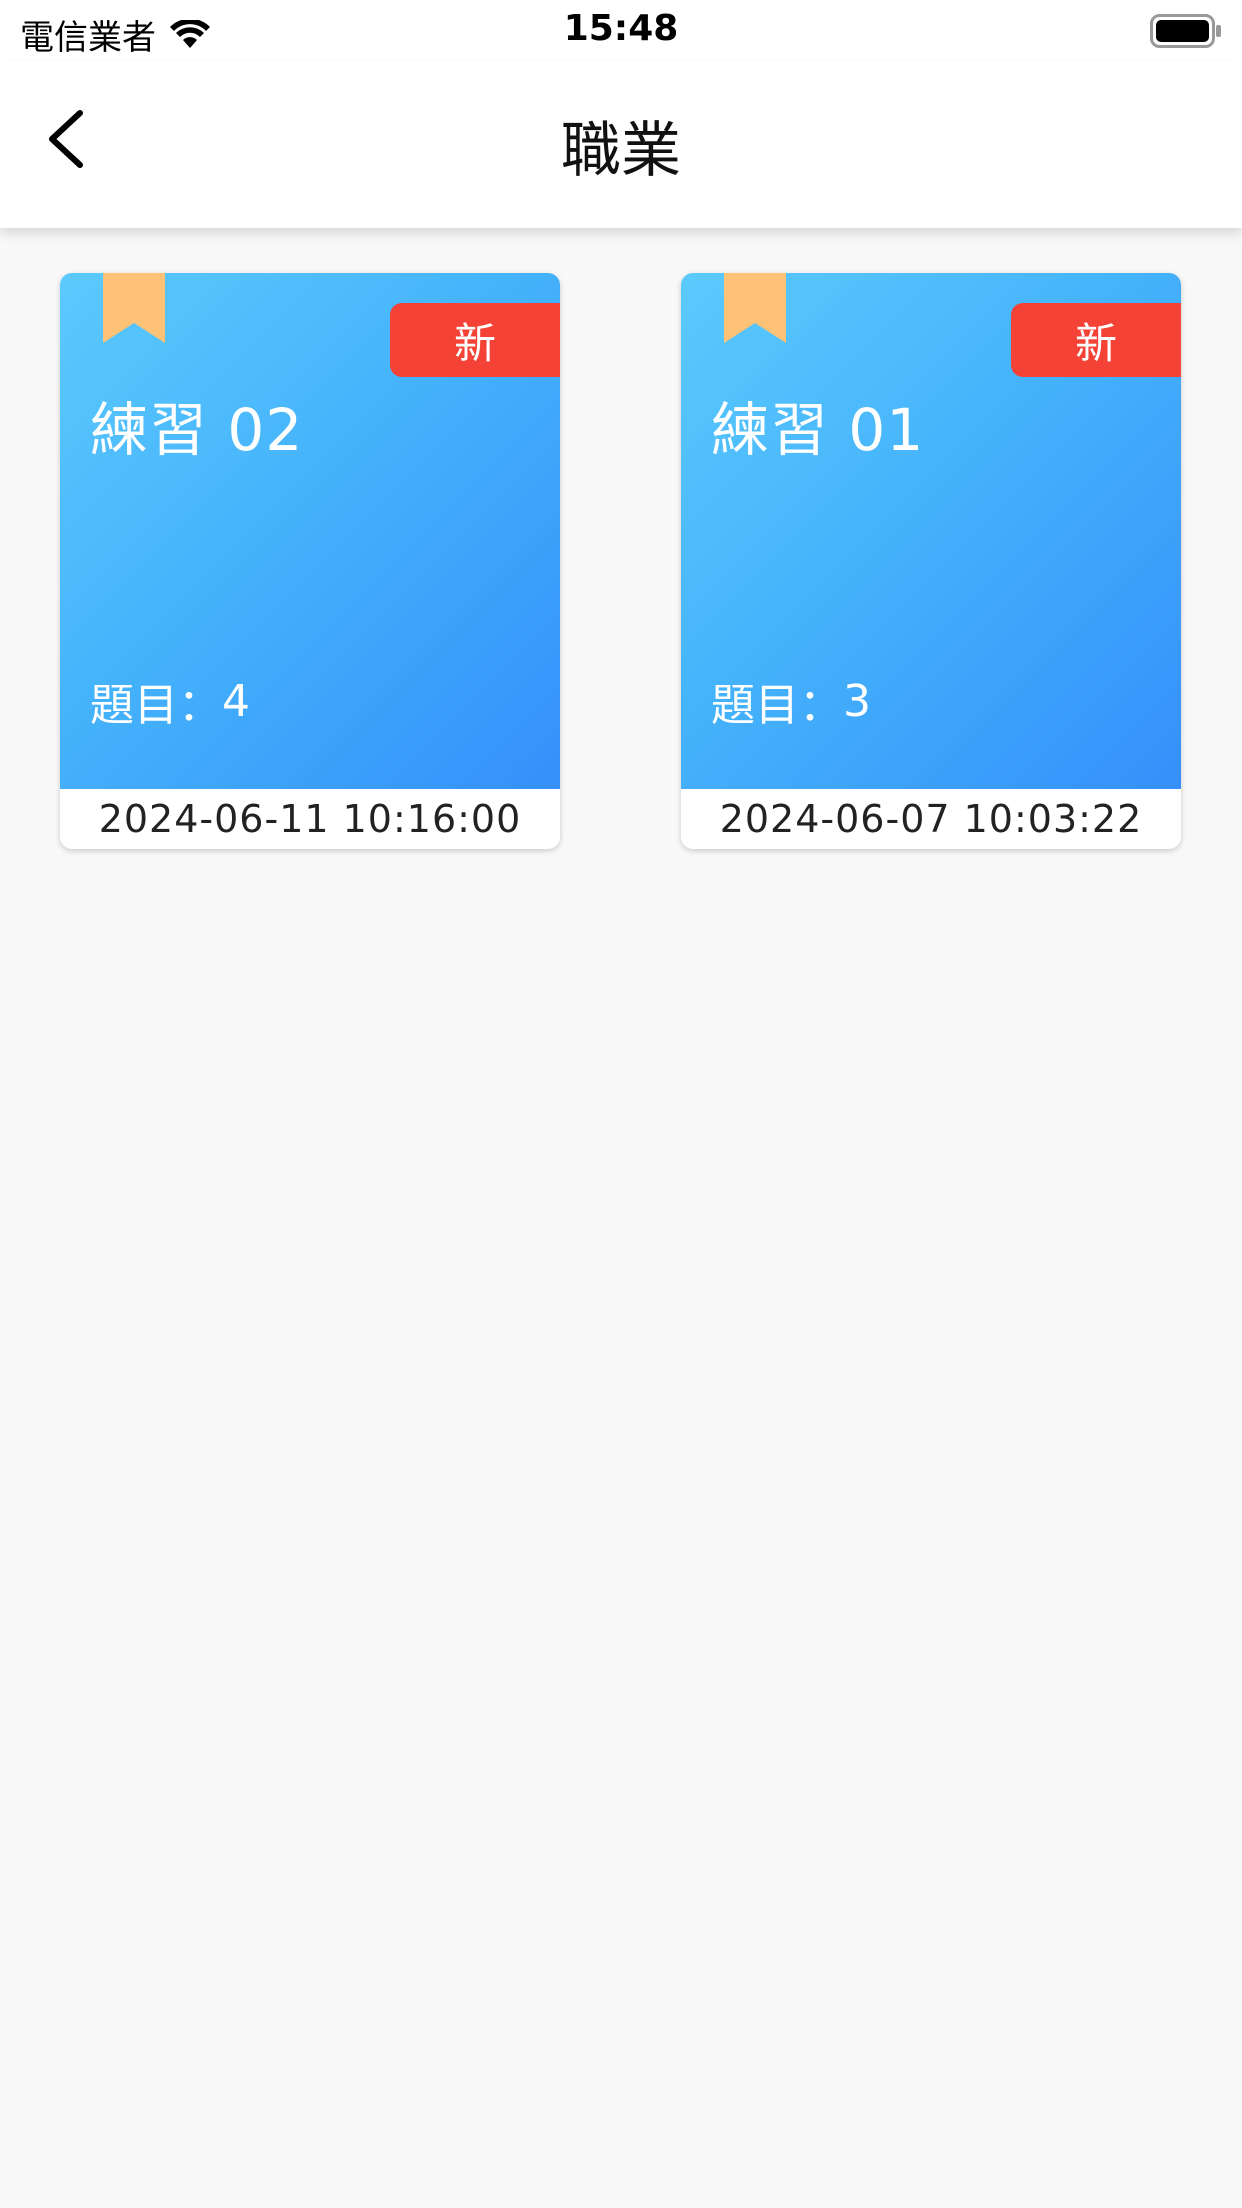 The width and height of the screenshot is (1242, 2208). What do you see at coordinates (621, 151) in the screenshot?
I see `page-title: 職業` at bounding box center [621, 151].